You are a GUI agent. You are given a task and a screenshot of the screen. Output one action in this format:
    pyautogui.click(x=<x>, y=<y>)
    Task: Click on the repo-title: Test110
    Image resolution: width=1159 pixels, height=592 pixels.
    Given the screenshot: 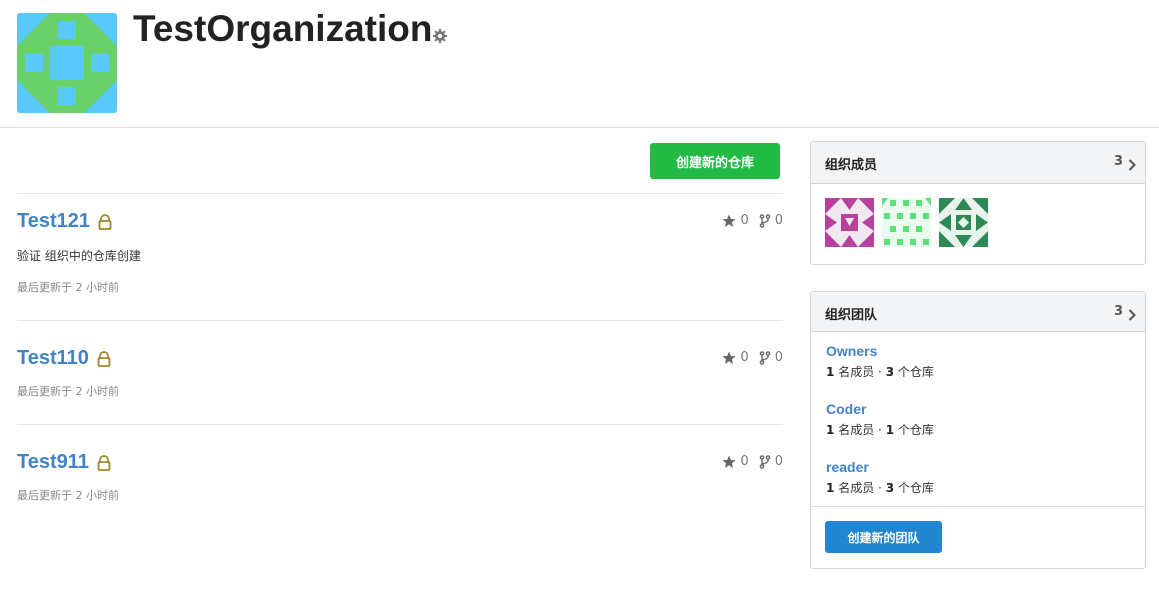 What is the action you would take?
    pyautogui.click(x=53, y=358)
    